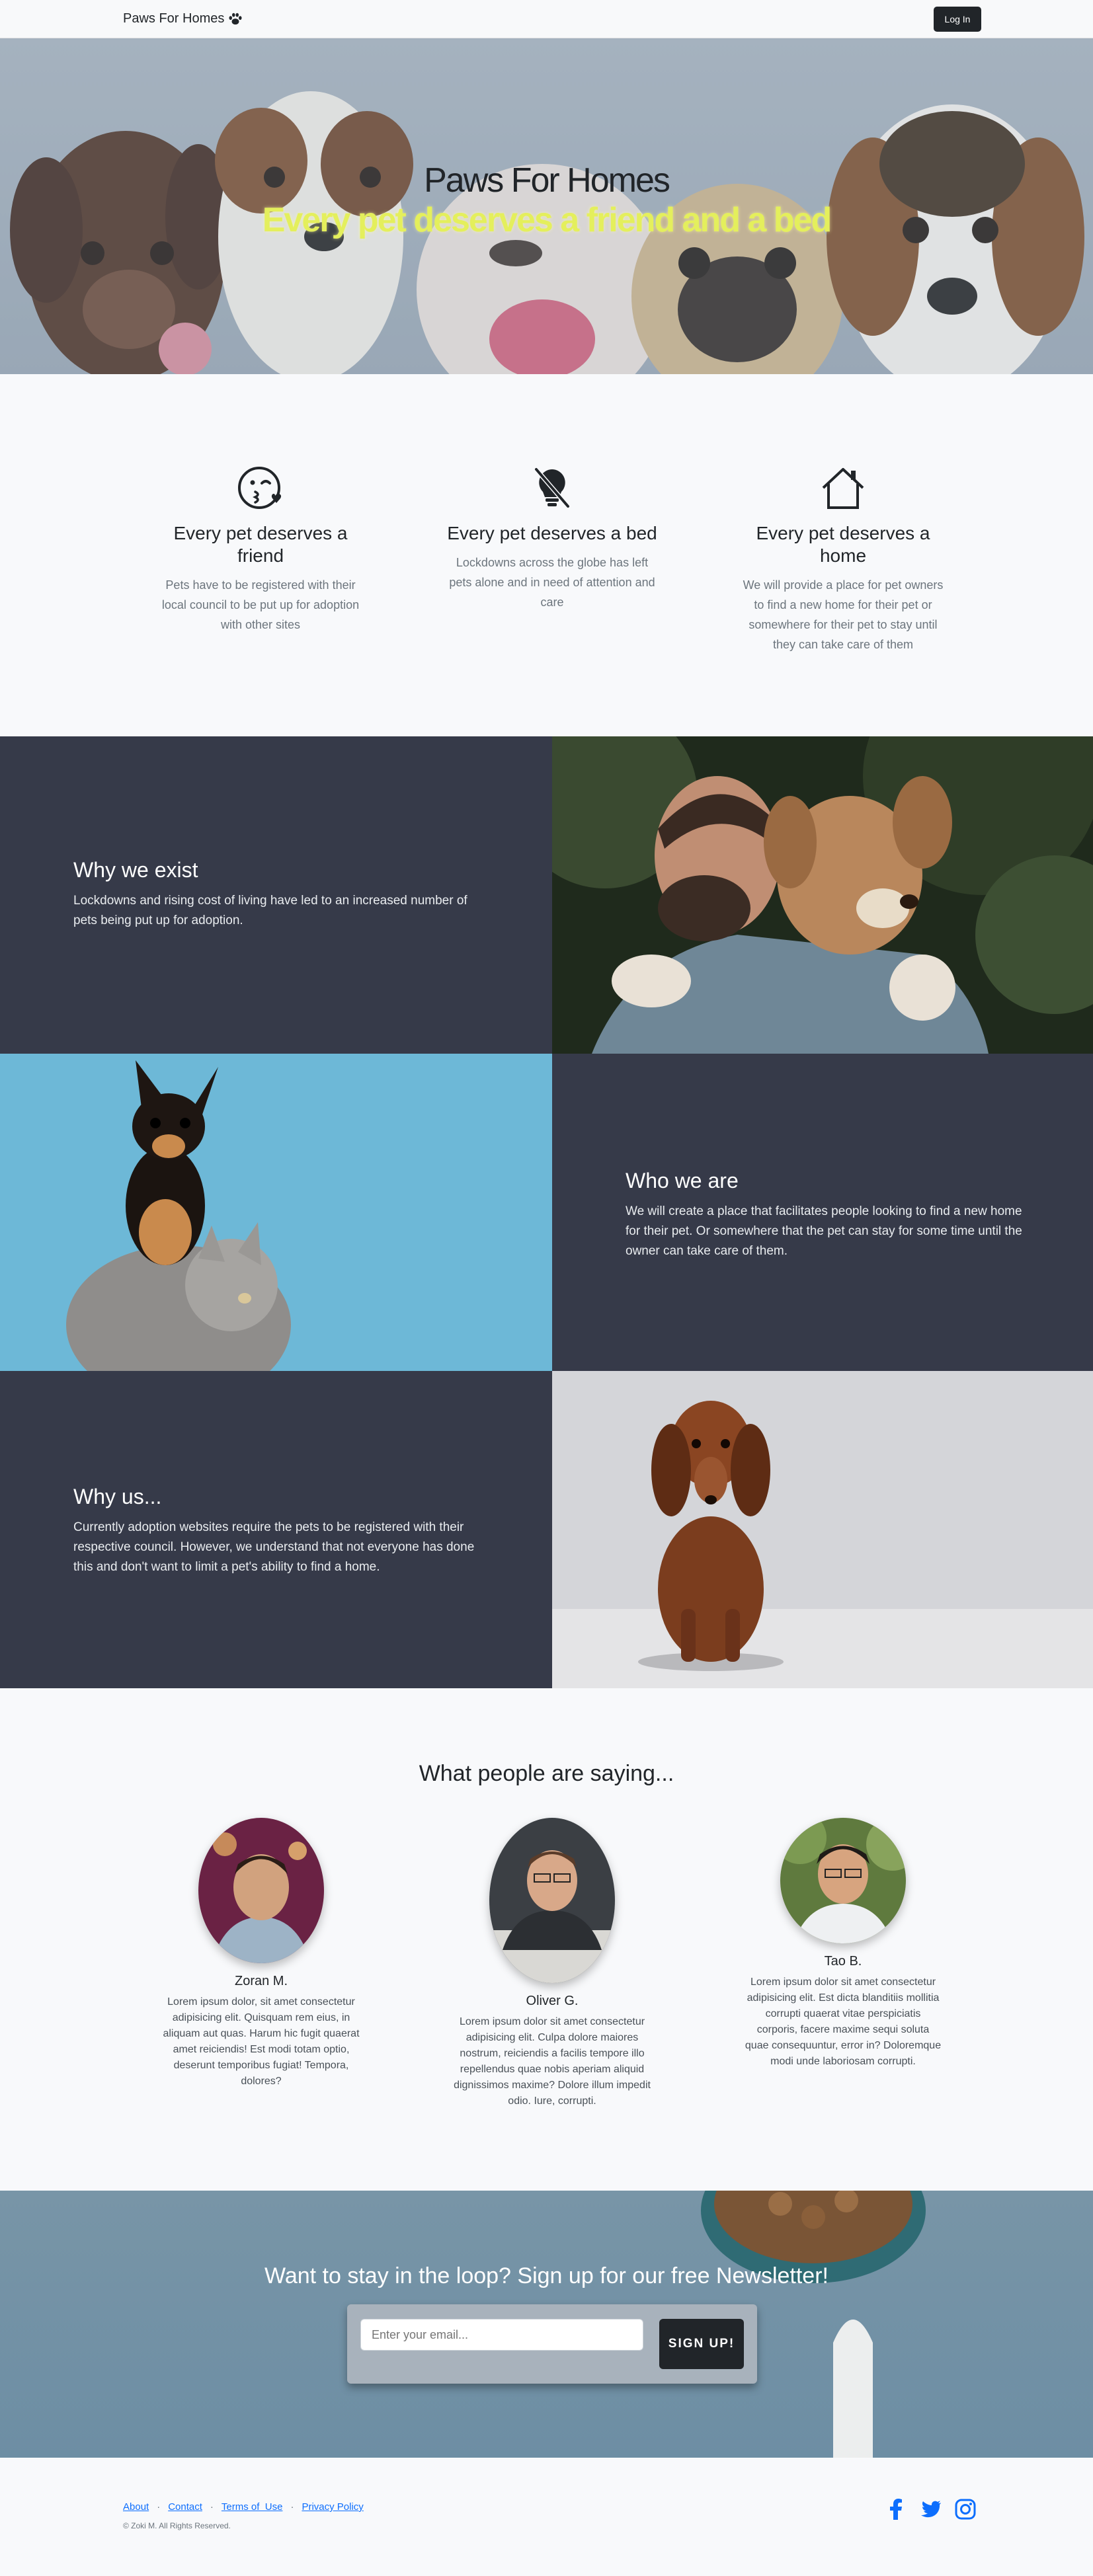 This screenshot has width=1093, height=2576. What do you see at coordinates (547, 220) in the screenshot?
I see `hero-subtitle: Every pet deserves a friend and a bed` at bounding box center [547, 220].